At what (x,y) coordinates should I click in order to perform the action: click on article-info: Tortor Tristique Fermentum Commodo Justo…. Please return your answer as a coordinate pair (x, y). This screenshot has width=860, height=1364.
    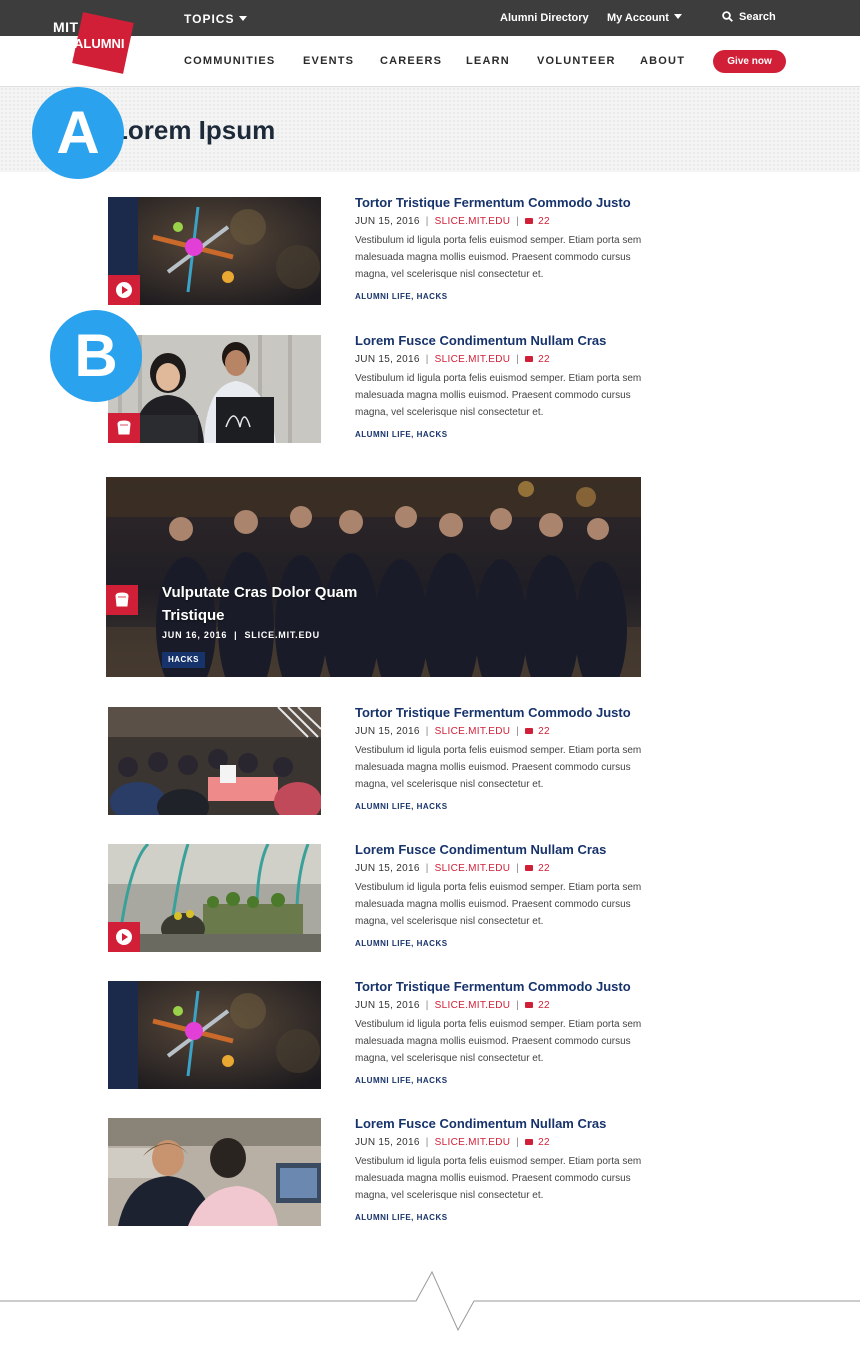
    Looking at the image, I should click on (505, 248).